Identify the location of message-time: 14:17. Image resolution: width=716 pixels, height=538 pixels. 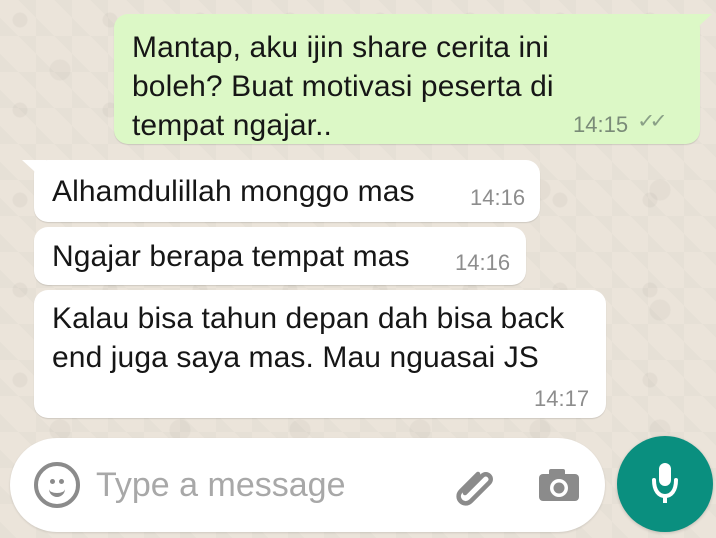
(562, 398).